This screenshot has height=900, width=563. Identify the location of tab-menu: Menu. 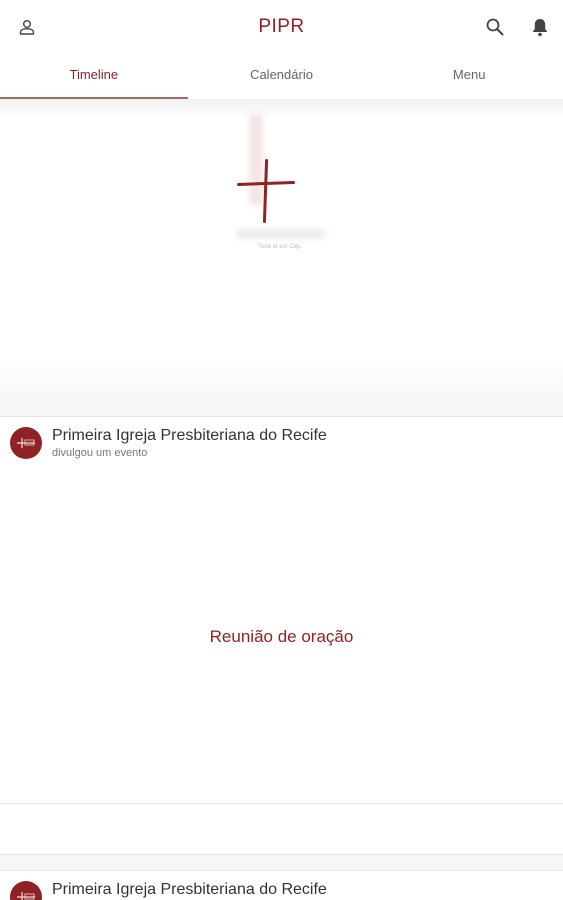
(469, 76).